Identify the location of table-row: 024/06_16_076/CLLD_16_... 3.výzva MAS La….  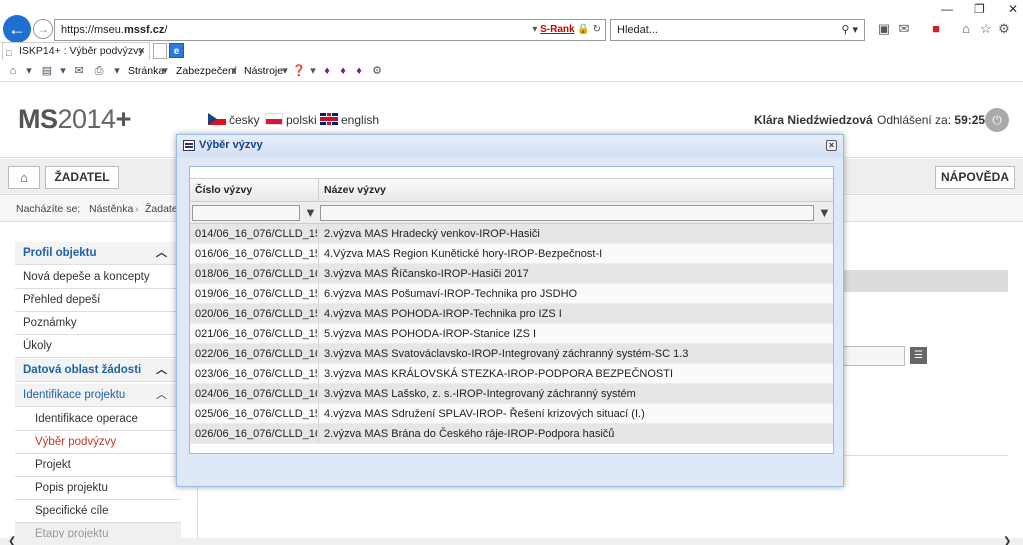
(511, 394).